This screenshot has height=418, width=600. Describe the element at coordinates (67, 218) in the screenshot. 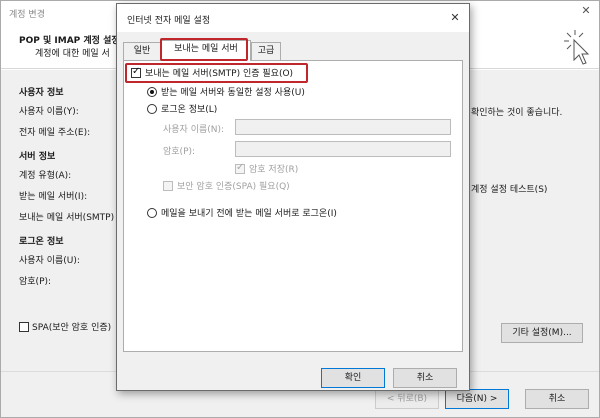

I see `label-outgoing-server: 보내는 메일 서버(SMTP)` at that location.